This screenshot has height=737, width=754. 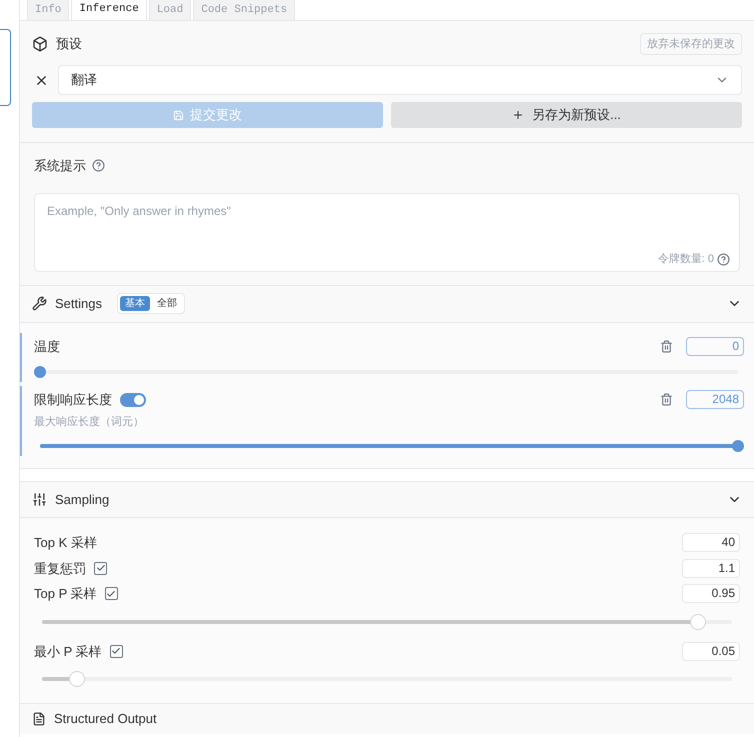 What do you see at coordinates (105, 719) in the screenshot?
I see `structured-output-title: Structured Output` at bounding box center [105, 719].